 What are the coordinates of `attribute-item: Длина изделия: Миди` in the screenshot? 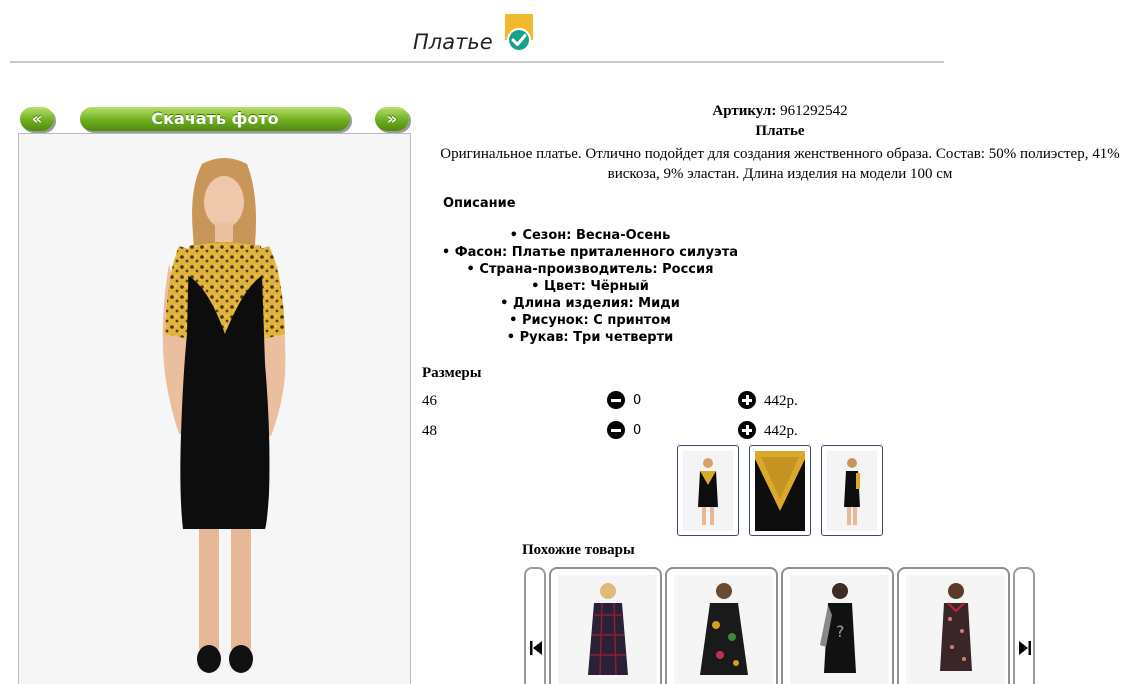 It's located at (590, 303).